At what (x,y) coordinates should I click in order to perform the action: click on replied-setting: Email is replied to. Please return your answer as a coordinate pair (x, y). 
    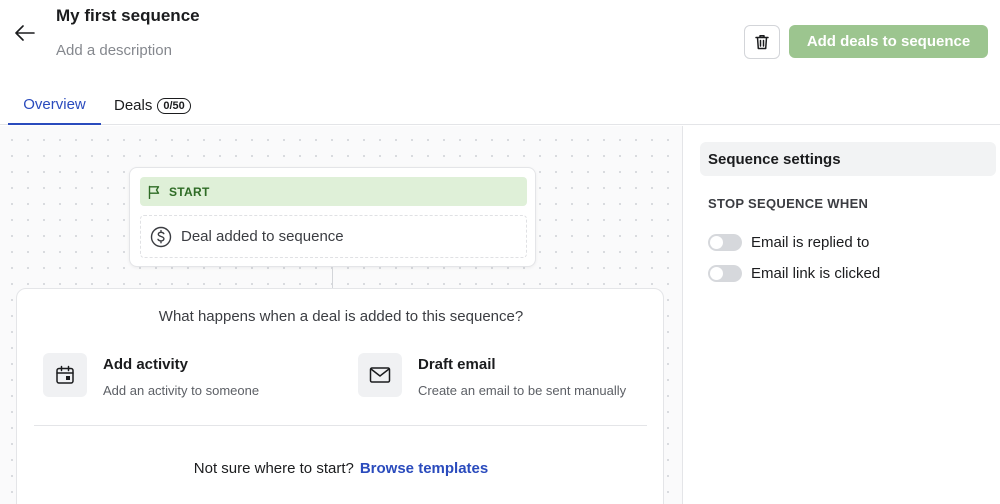
    Looking at the image, I should click on (788, 242).